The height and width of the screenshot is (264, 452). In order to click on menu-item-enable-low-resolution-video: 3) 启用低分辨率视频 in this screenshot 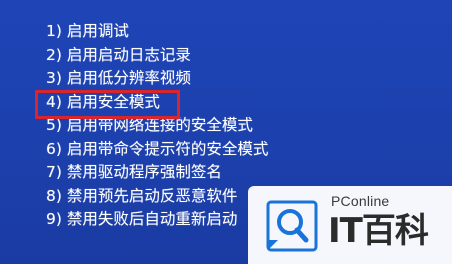, I will do `click(157, 79)`.